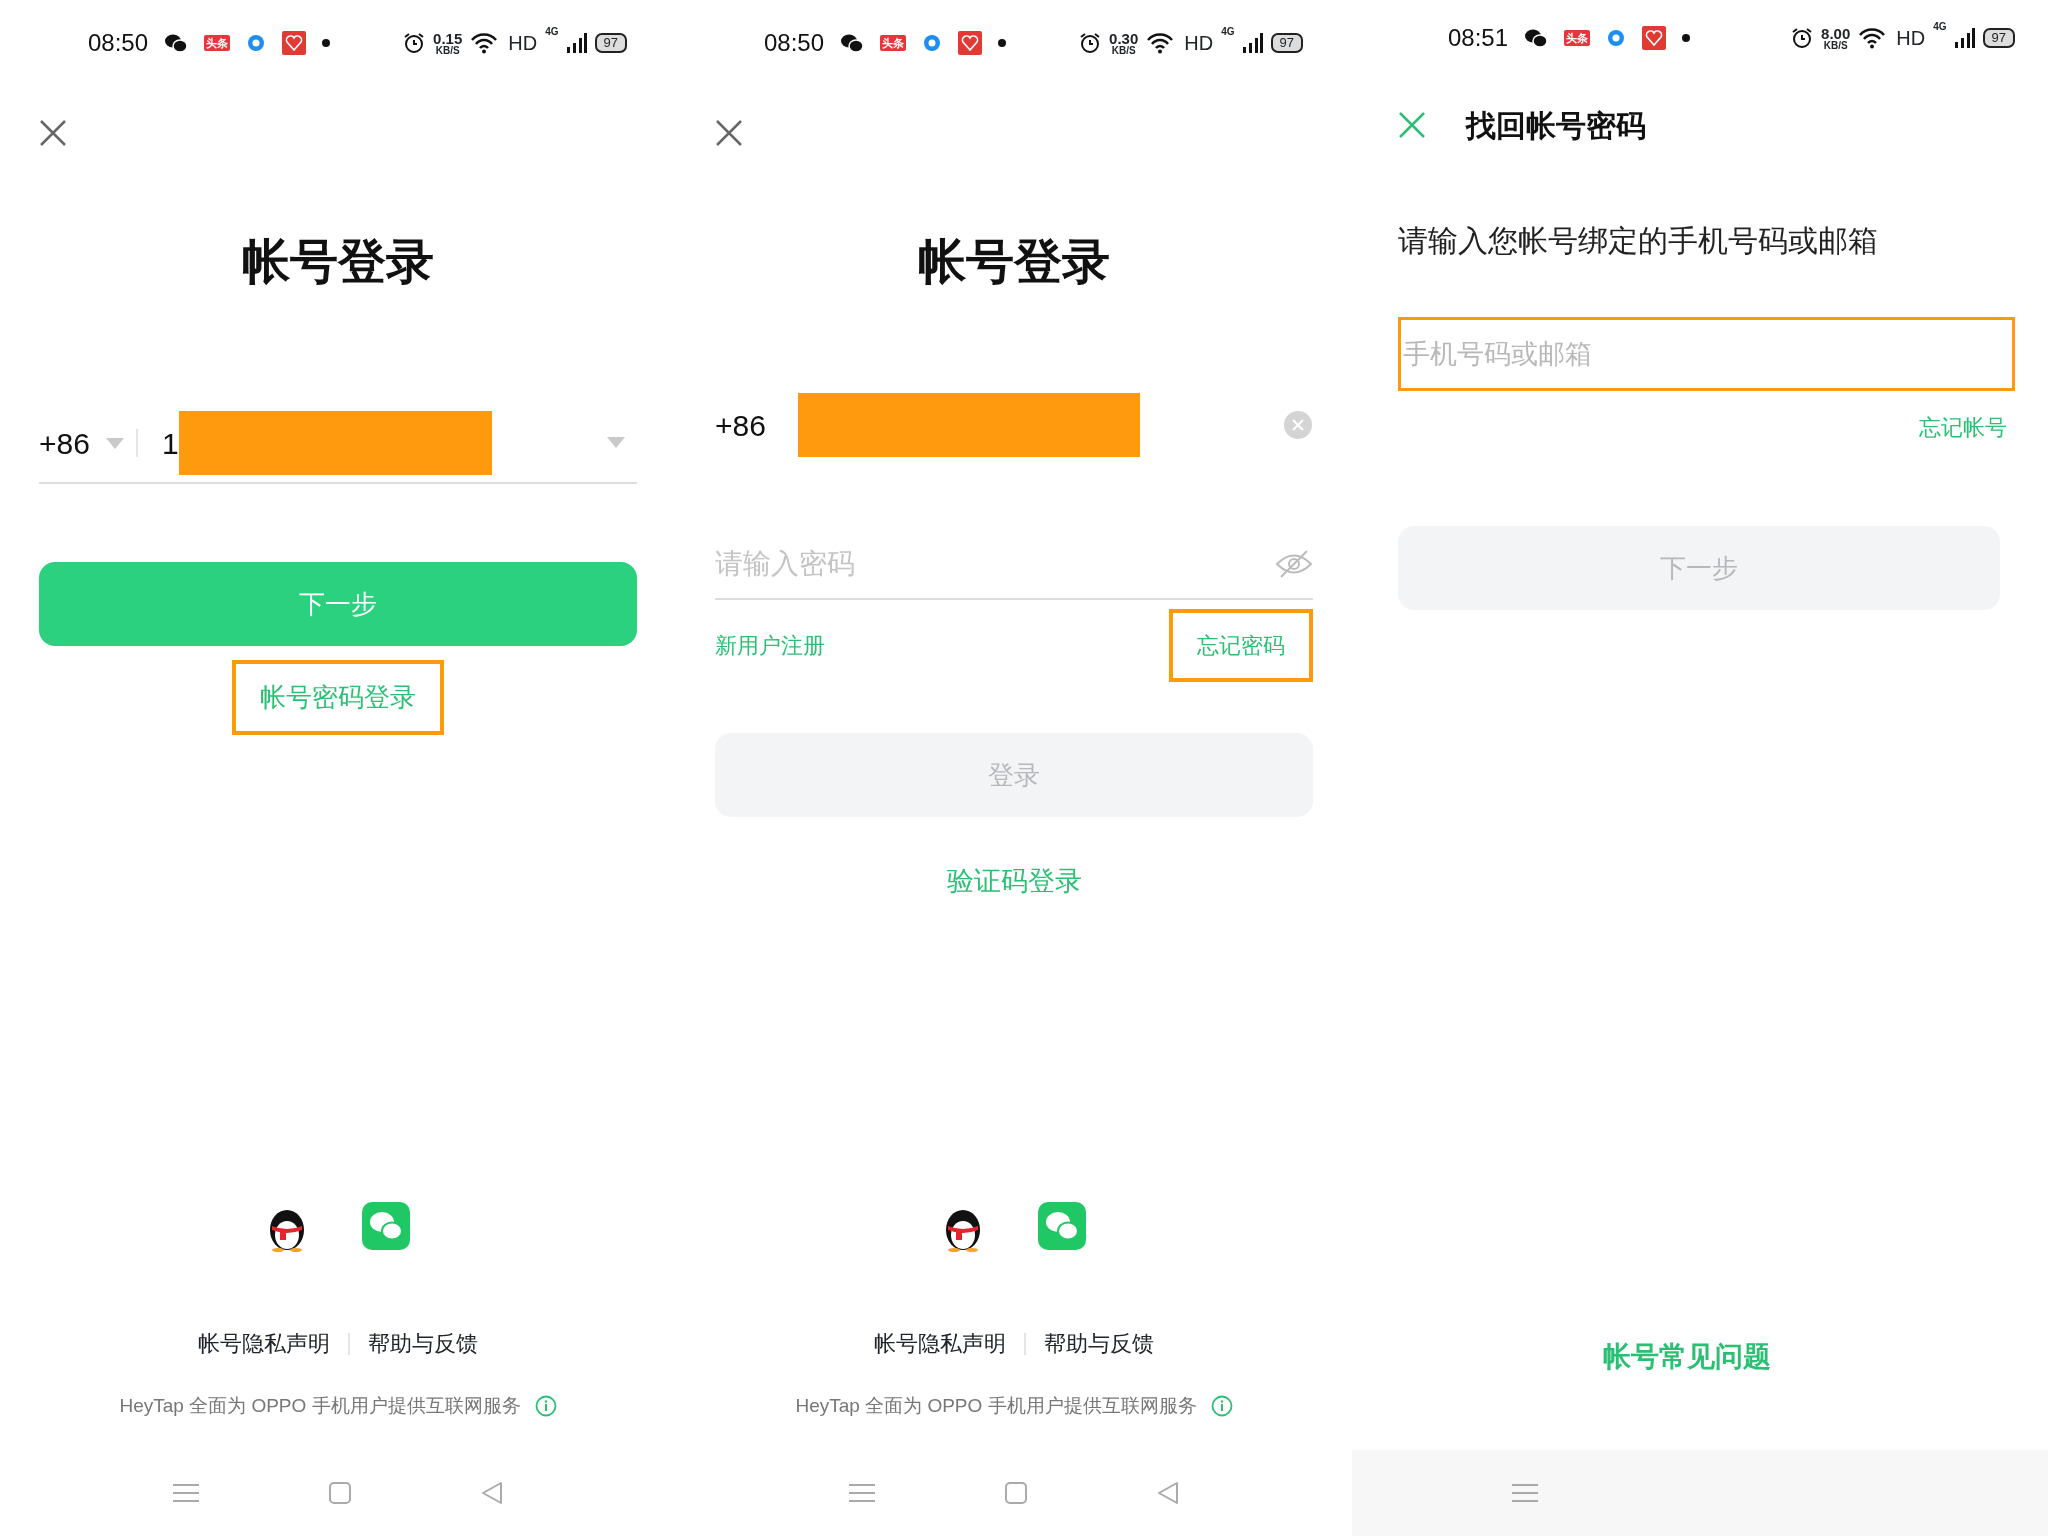  Describe the element at coordinates (1241, 645) in the screenshot. I see `text-link: 忘记密码` at that location.